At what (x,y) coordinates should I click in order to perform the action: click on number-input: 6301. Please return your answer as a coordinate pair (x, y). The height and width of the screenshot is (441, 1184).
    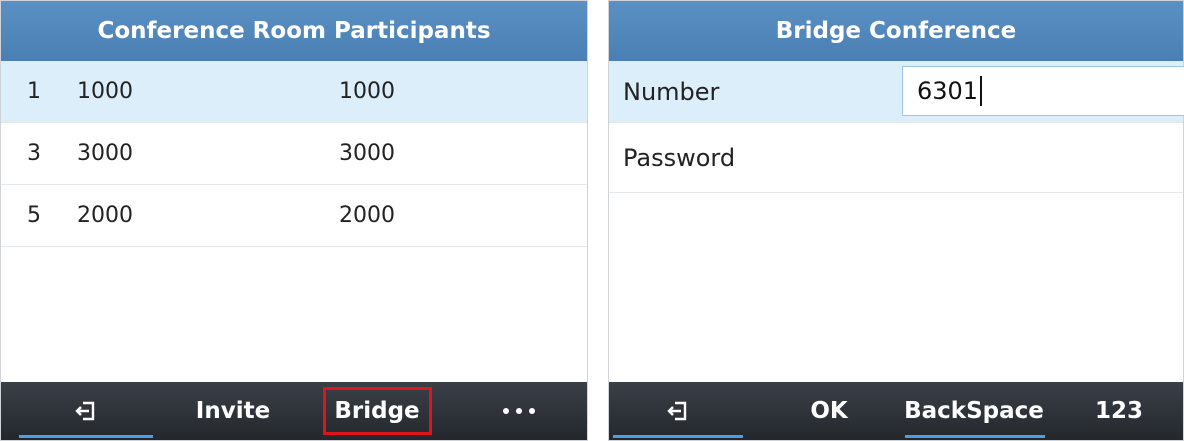
    Looking at the image, I should click on (1043, 91).